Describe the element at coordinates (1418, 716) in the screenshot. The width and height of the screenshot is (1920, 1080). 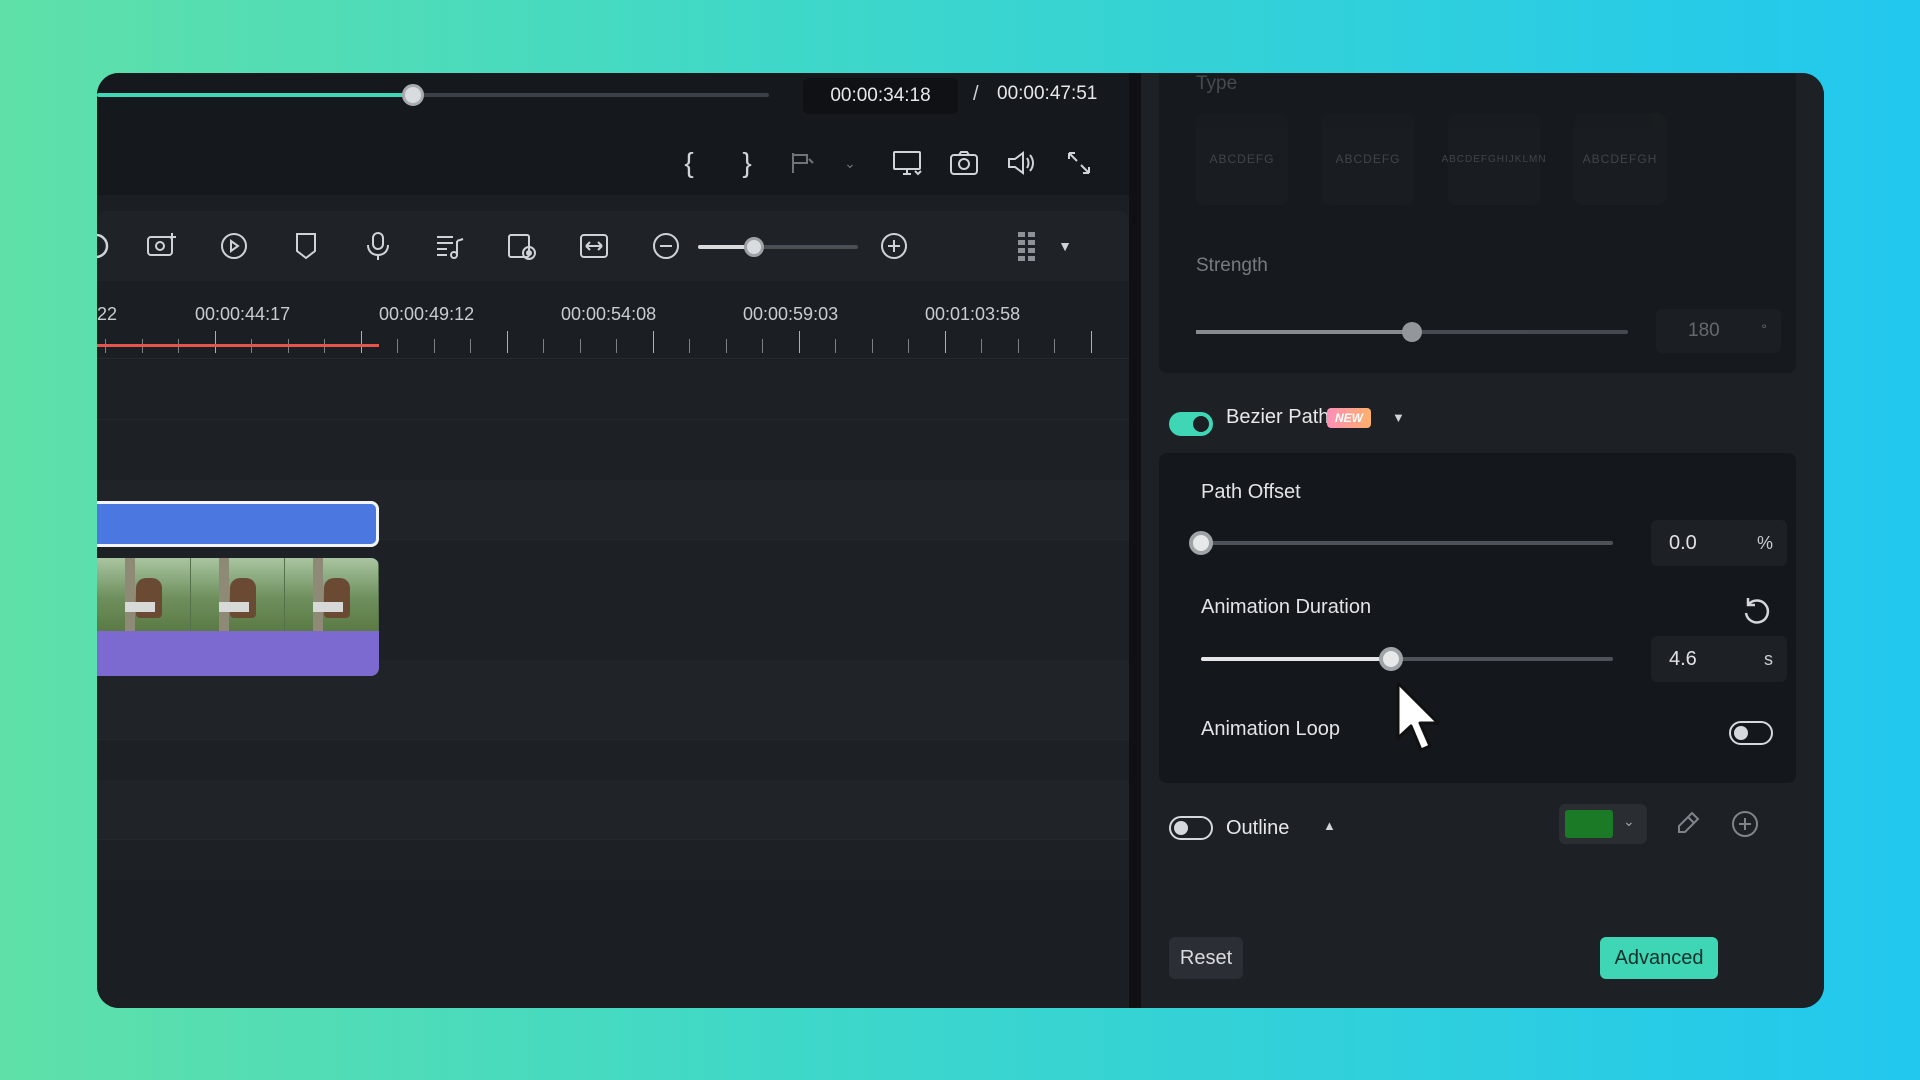
I see `mouse-cursor-icon` at that location.